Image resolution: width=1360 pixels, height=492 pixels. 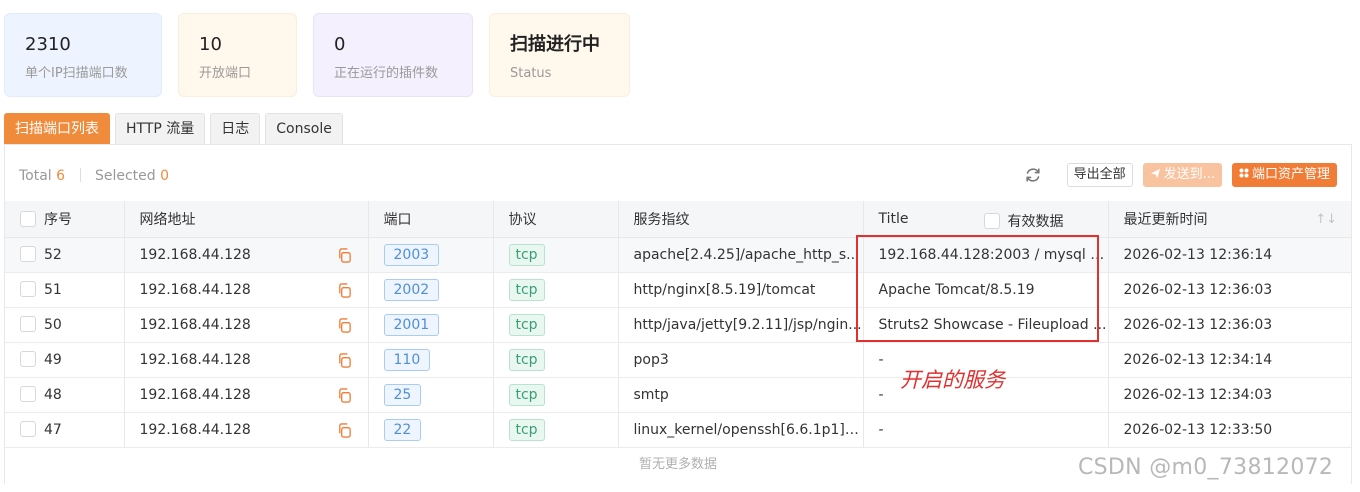 What do you see at coordinates (83, 55) in the screenshot?
I see `stat-card-ports-per-ip: 2310 单个IP扫描端口数` at bounding box center [83, 55].